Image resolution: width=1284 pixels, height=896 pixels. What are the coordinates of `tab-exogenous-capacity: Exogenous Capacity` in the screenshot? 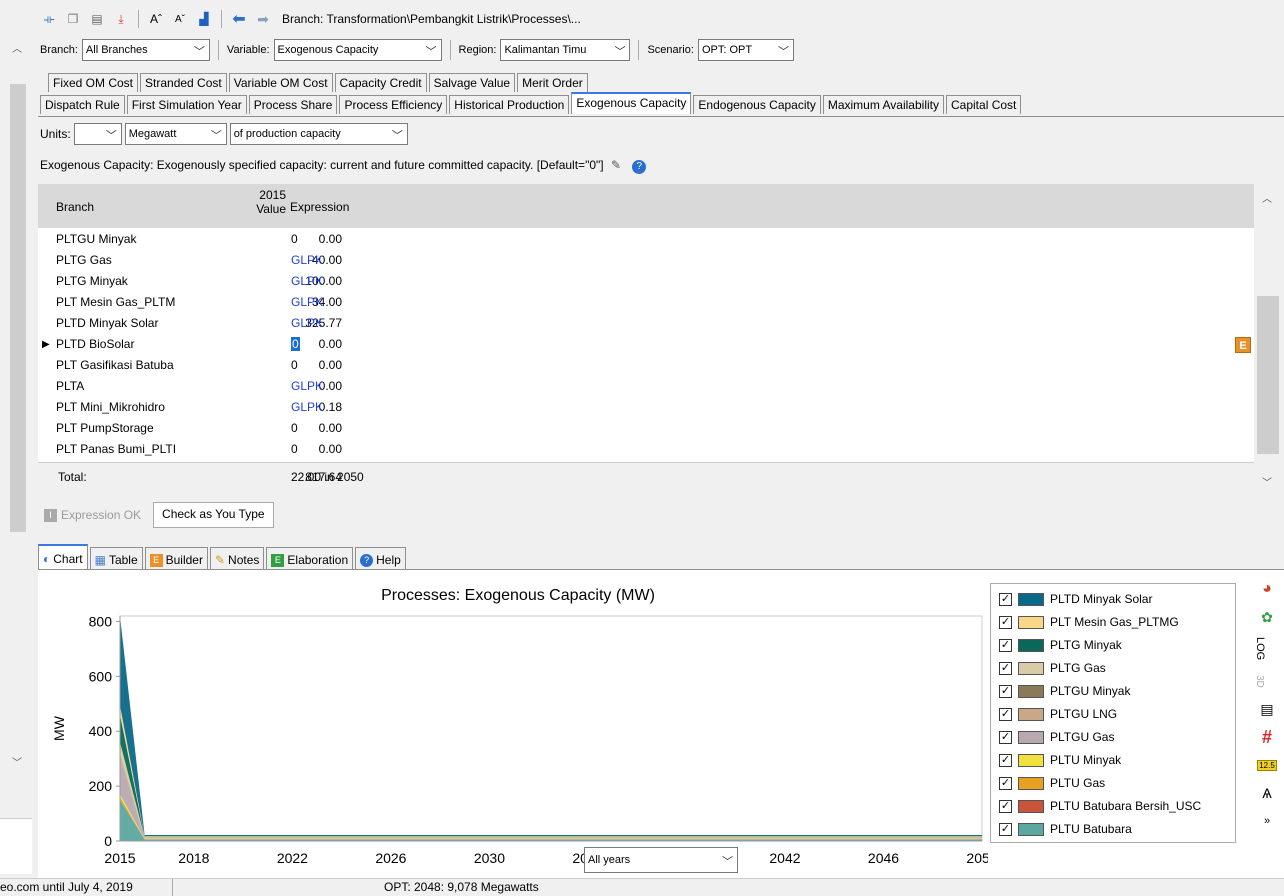 It's located at (631, 103).